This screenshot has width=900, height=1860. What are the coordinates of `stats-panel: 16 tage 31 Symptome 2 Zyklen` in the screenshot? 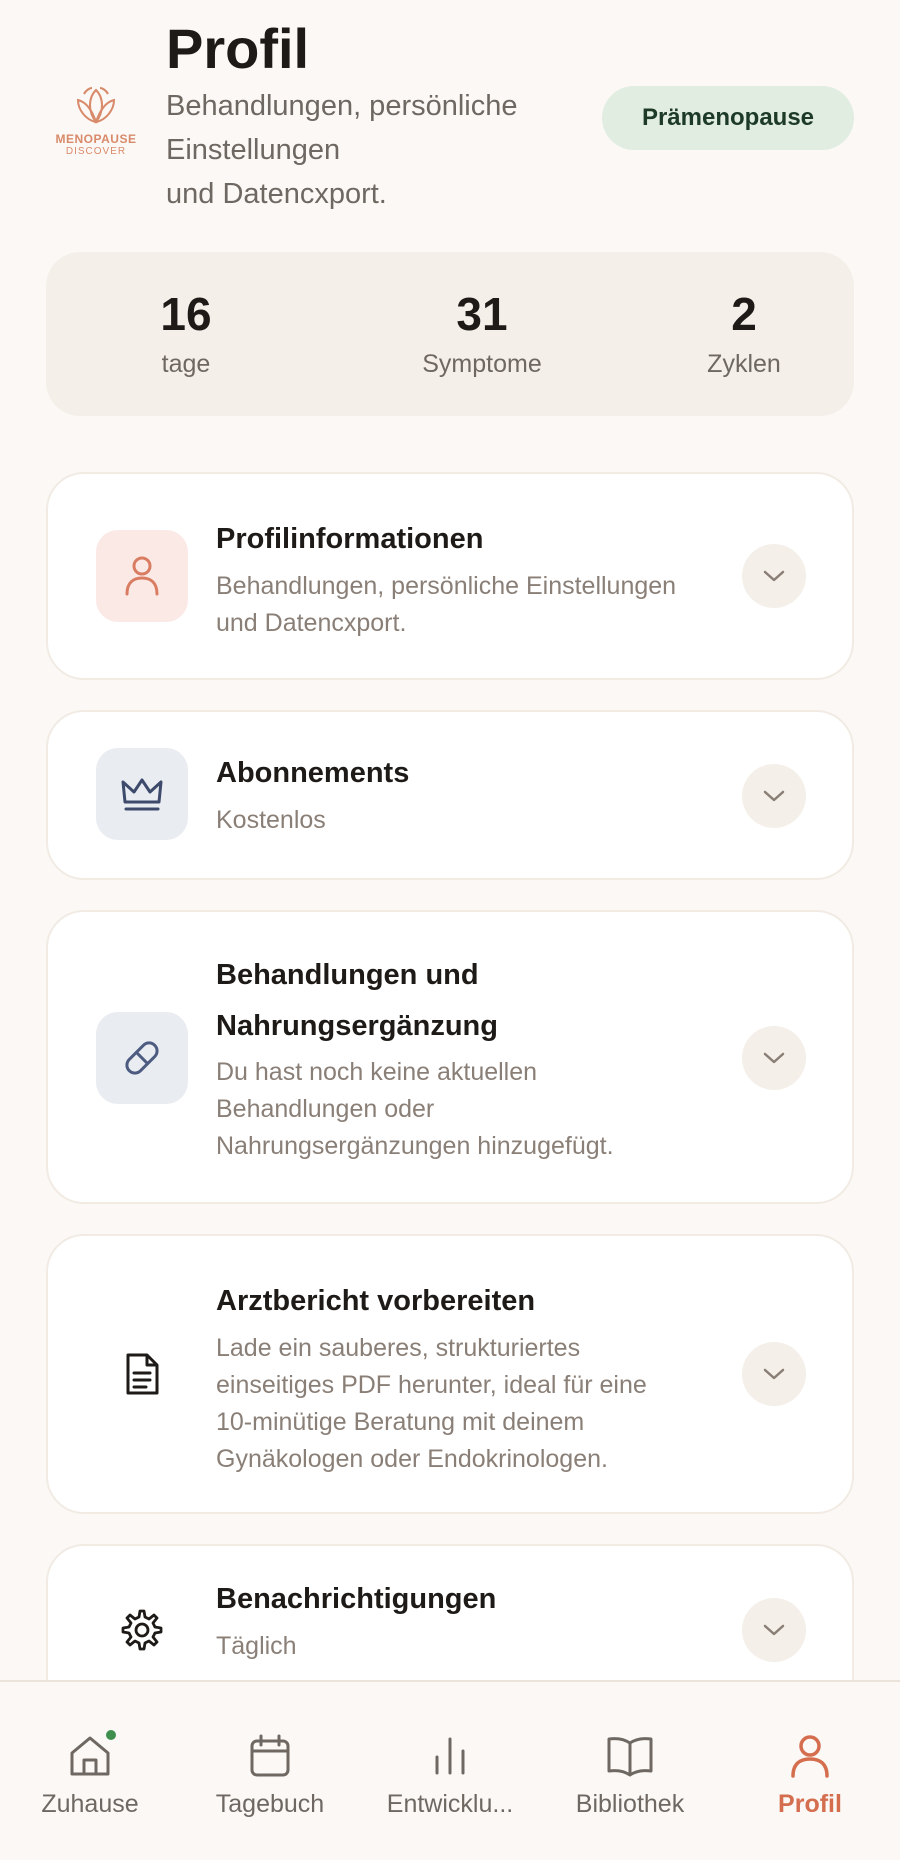 It's located at (450, 334).